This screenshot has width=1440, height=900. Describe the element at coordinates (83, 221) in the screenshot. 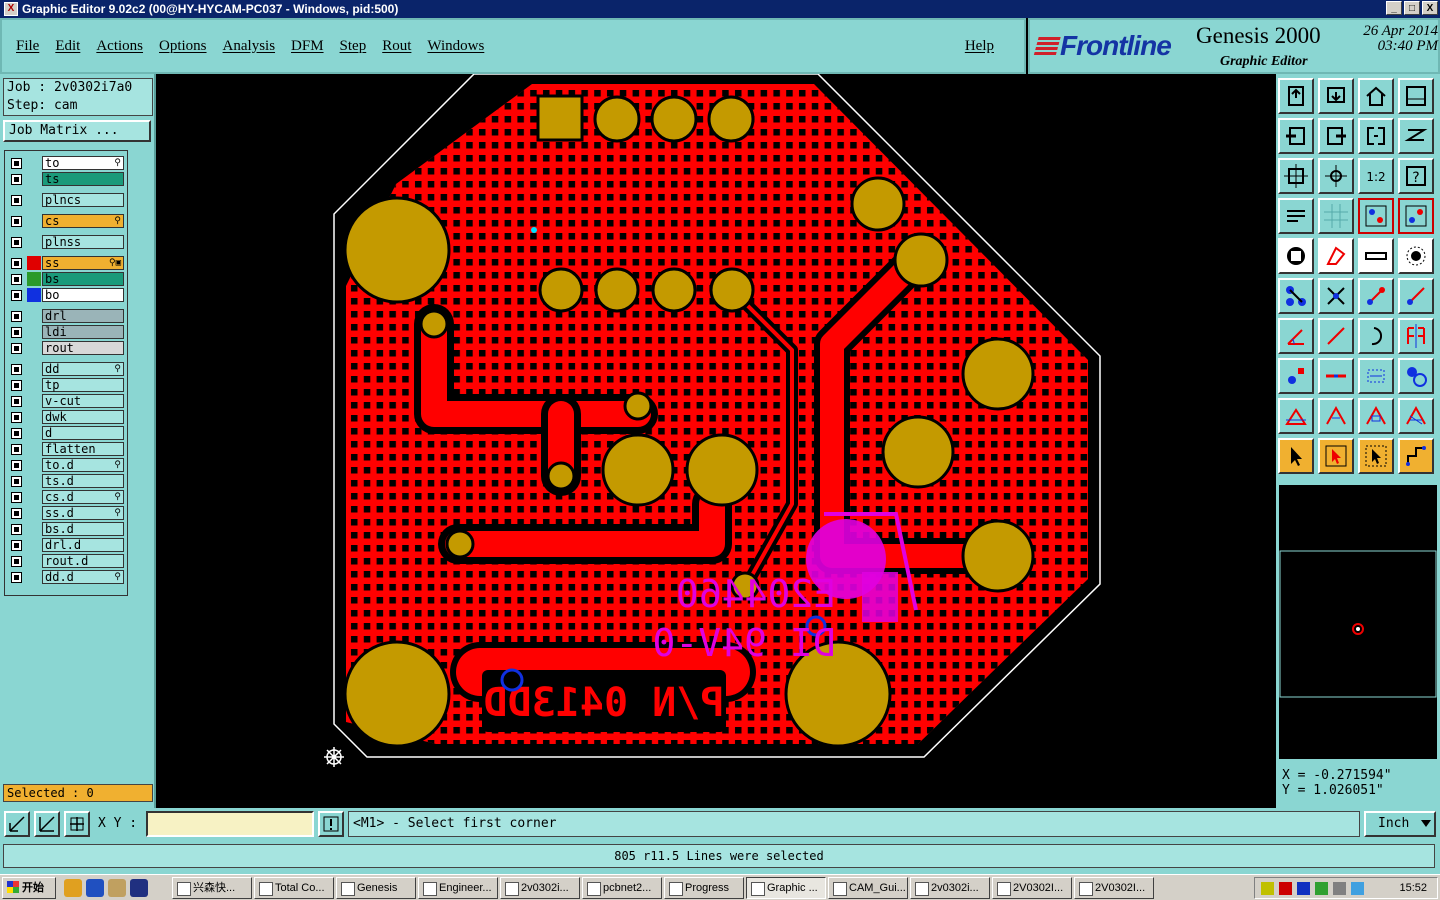

I see `layer-name: cs ⚲` at that location.